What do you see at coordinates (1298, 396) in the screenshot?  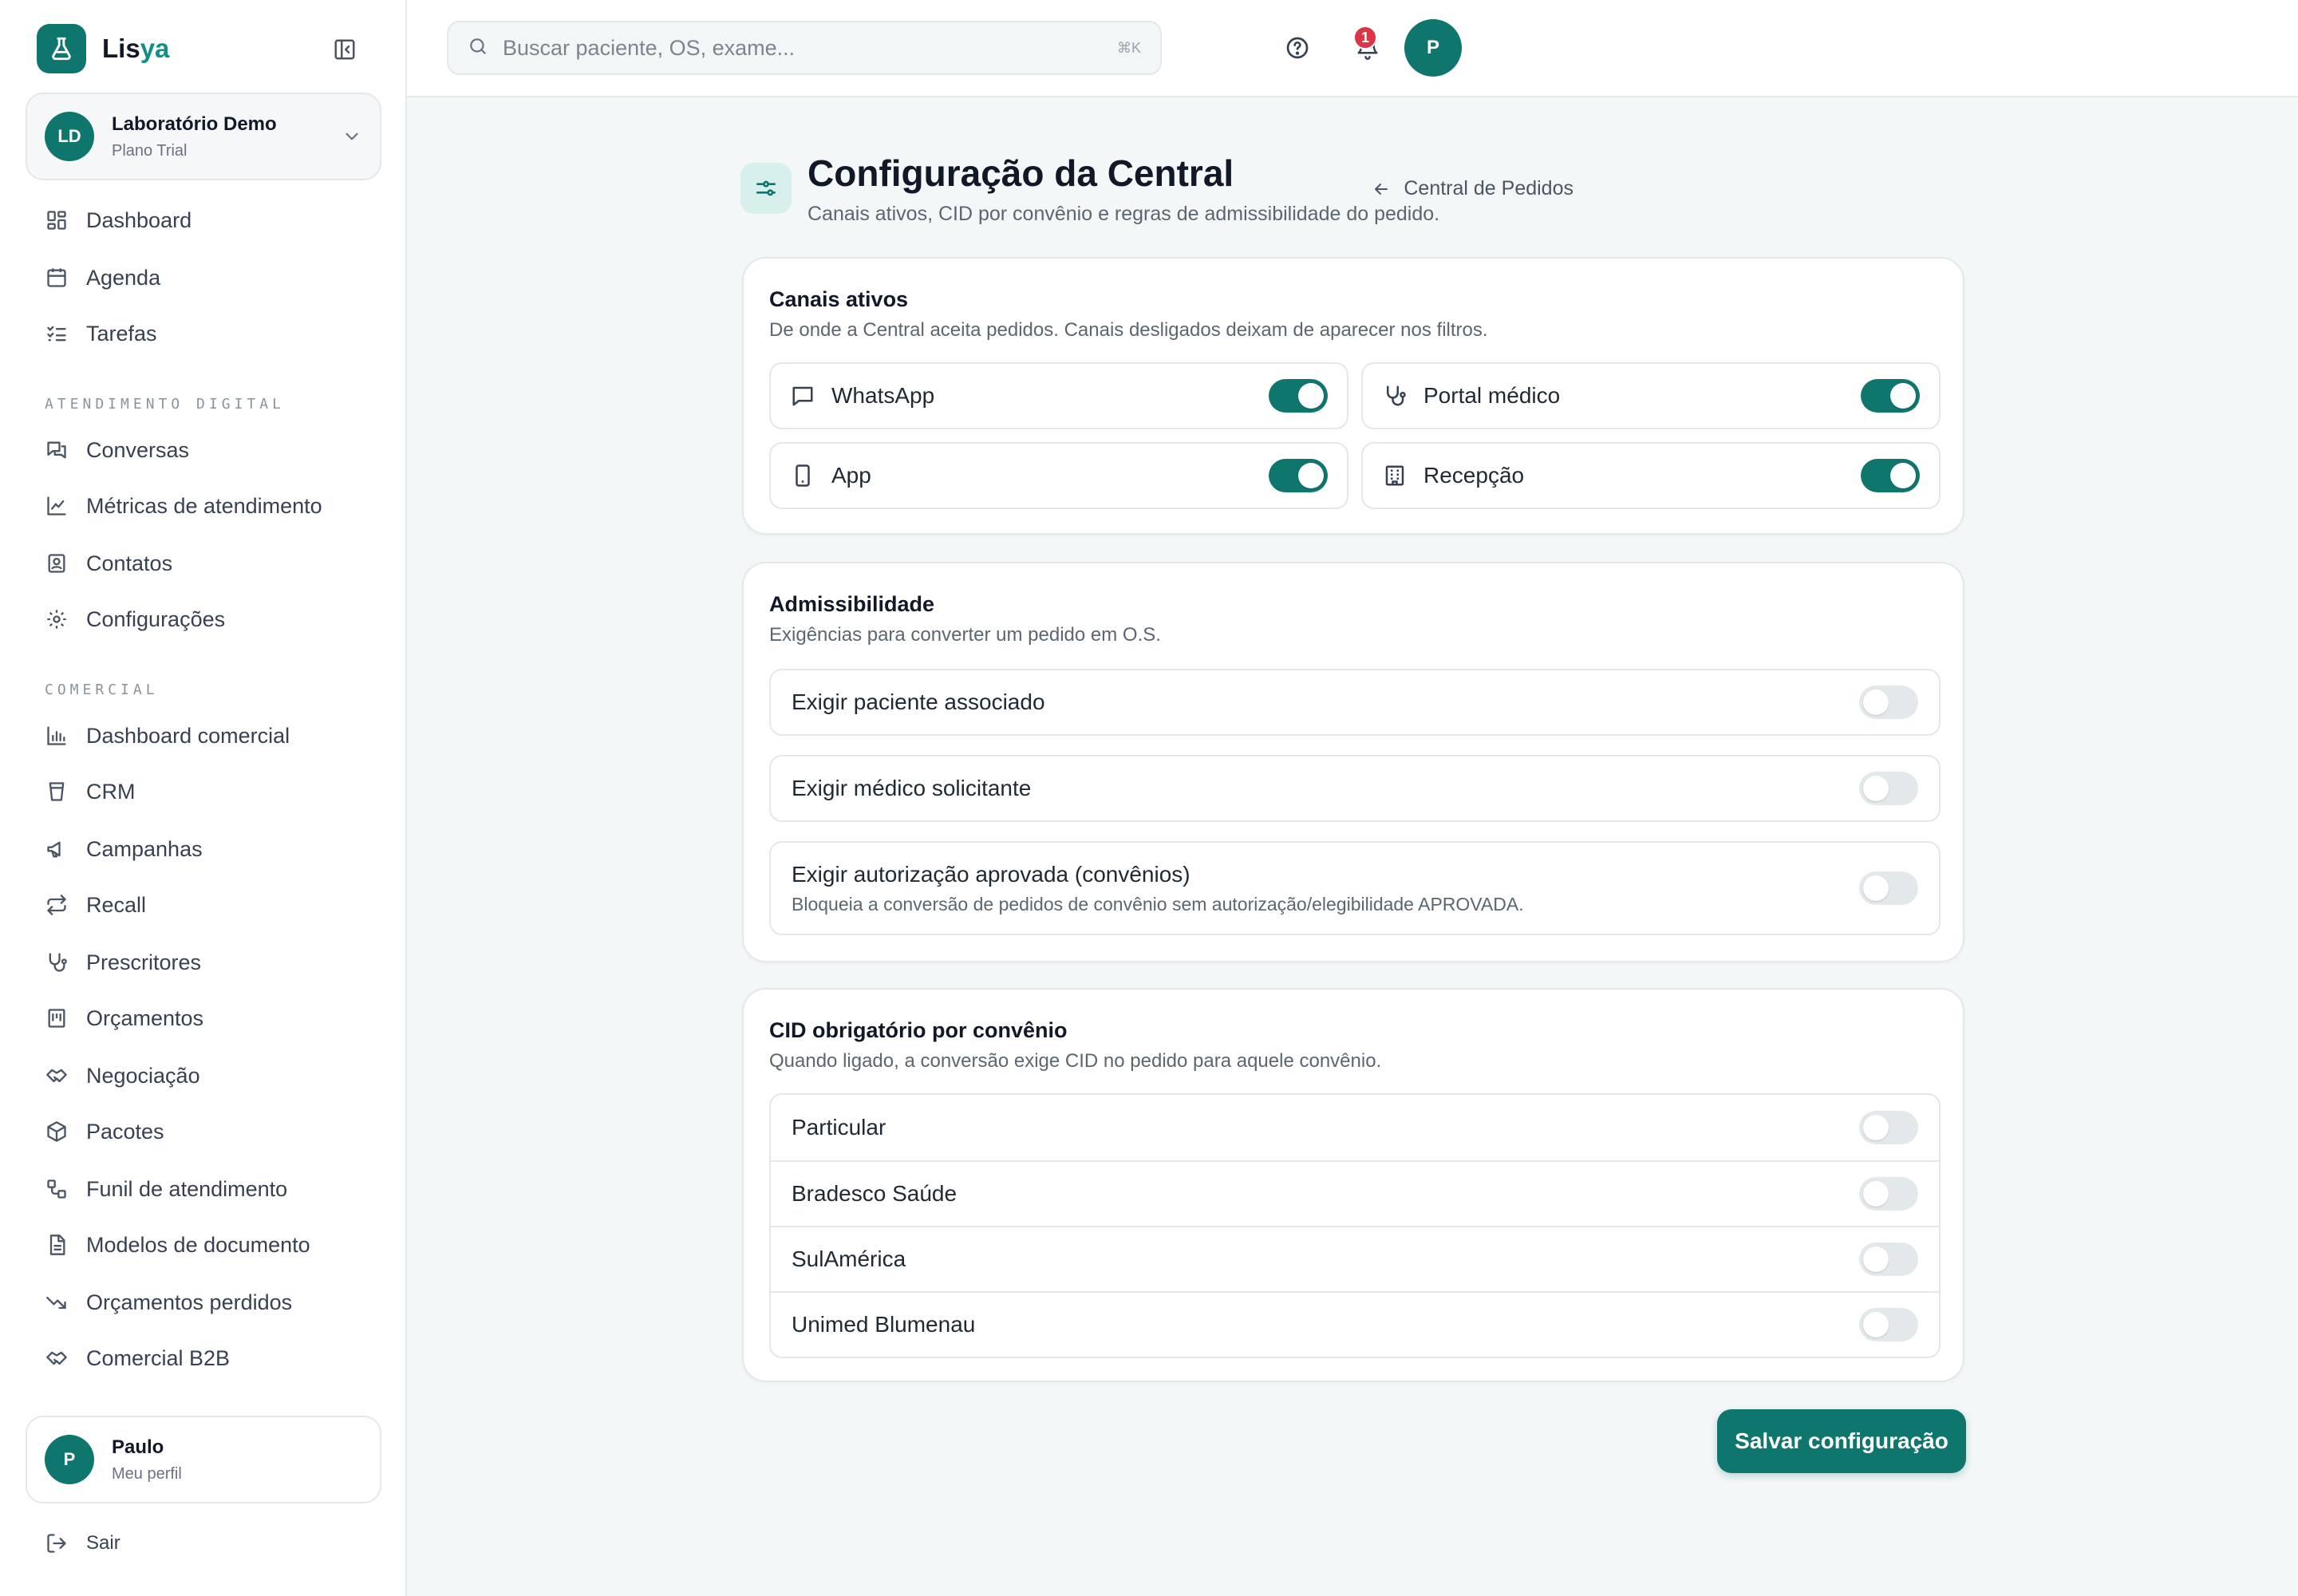 I see `whatsapp-toggle` at bounding box center [1298, 396].